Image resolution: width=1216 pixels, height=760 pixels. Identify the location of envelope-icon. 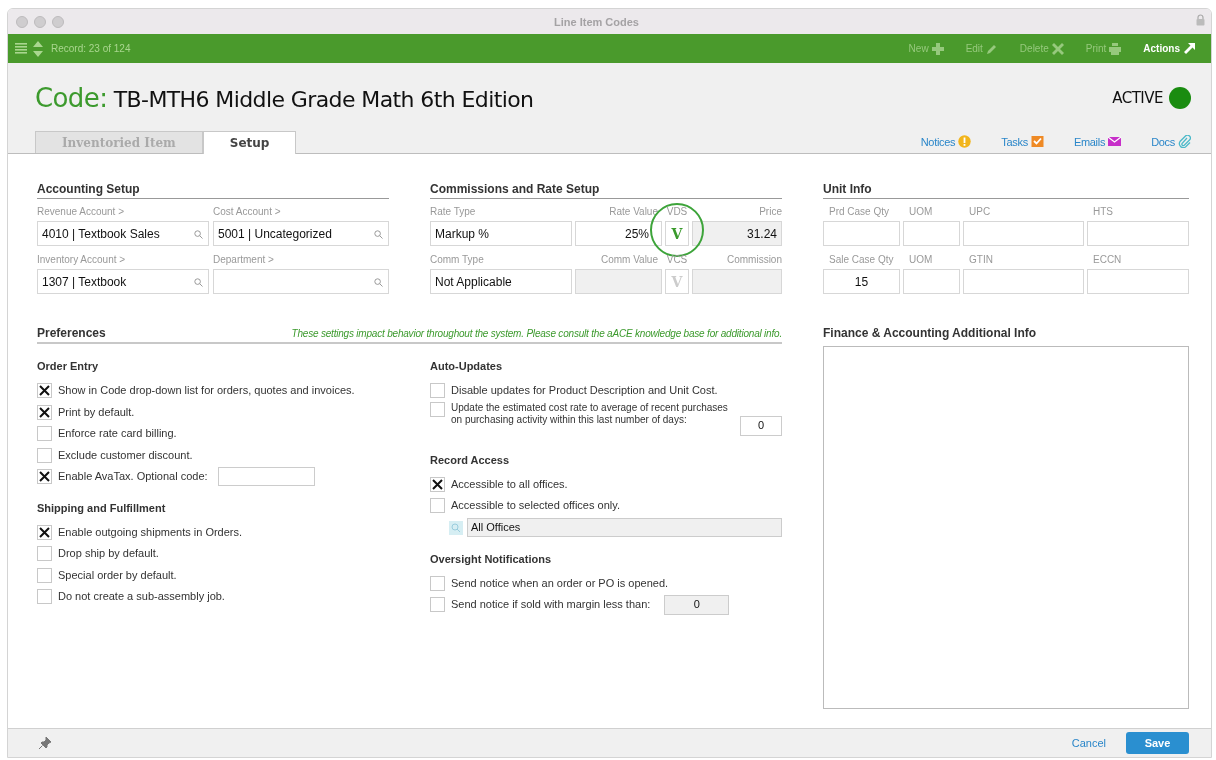
(1115, 141).